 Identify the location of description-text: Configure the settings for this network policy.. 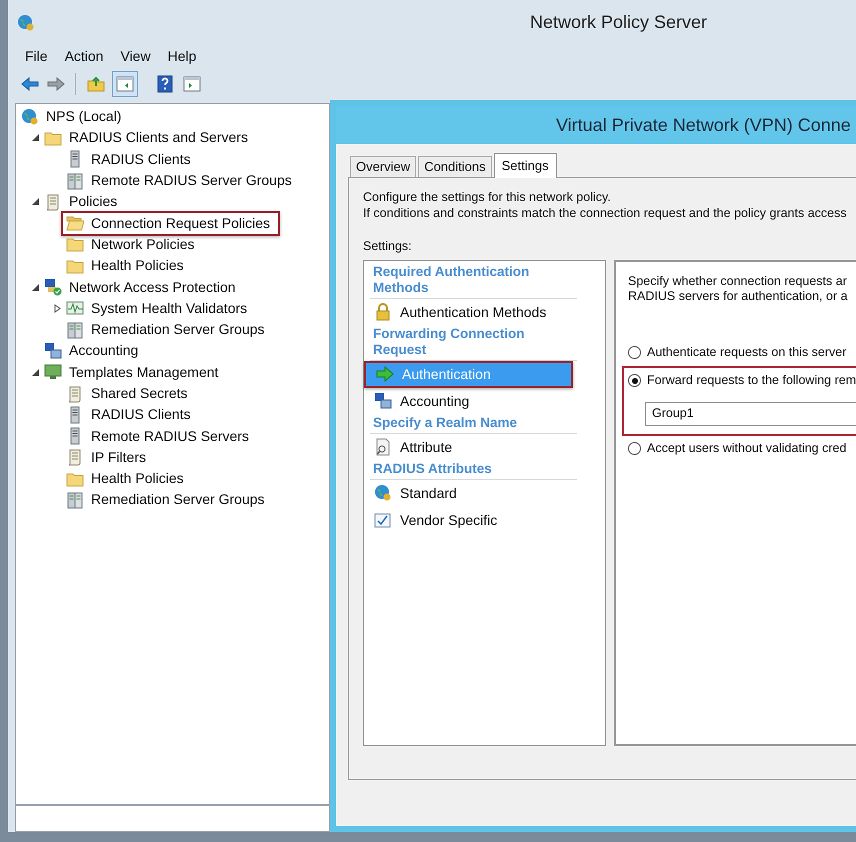
(487, 197).